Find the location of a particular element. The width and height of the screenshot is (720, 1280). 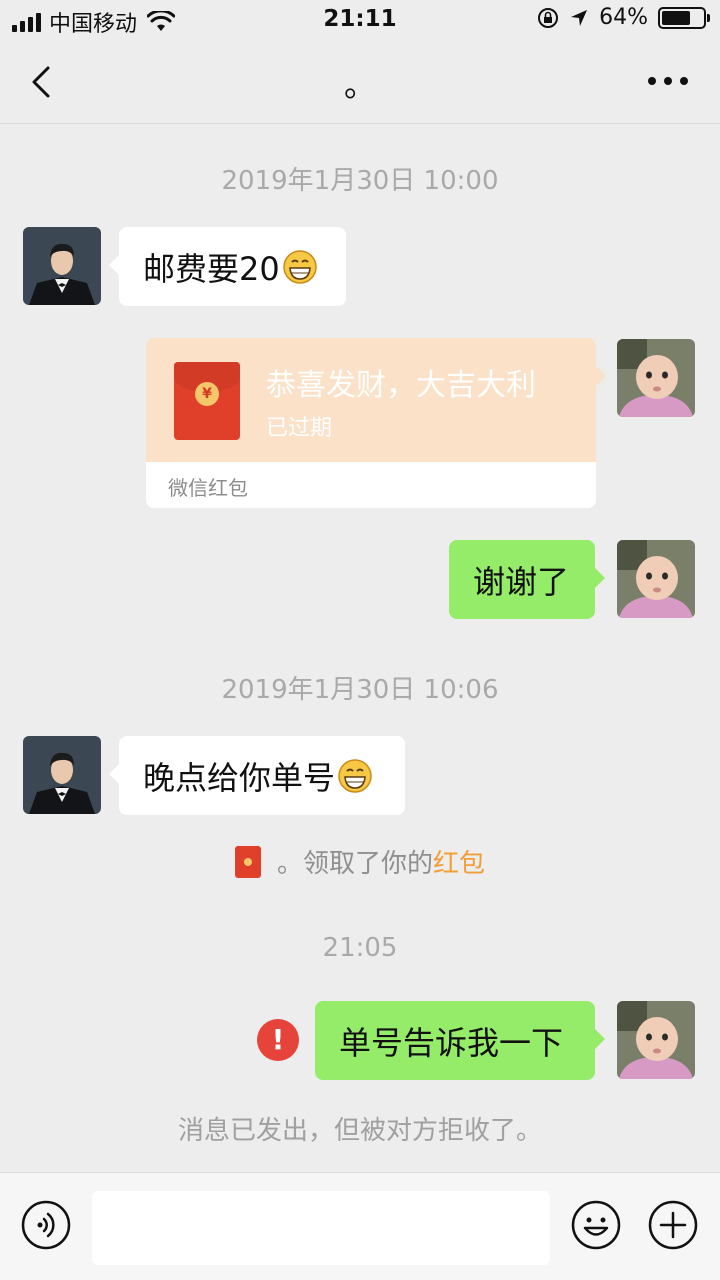

send-failed-icon: ! is located at coordinates (278, 1040).